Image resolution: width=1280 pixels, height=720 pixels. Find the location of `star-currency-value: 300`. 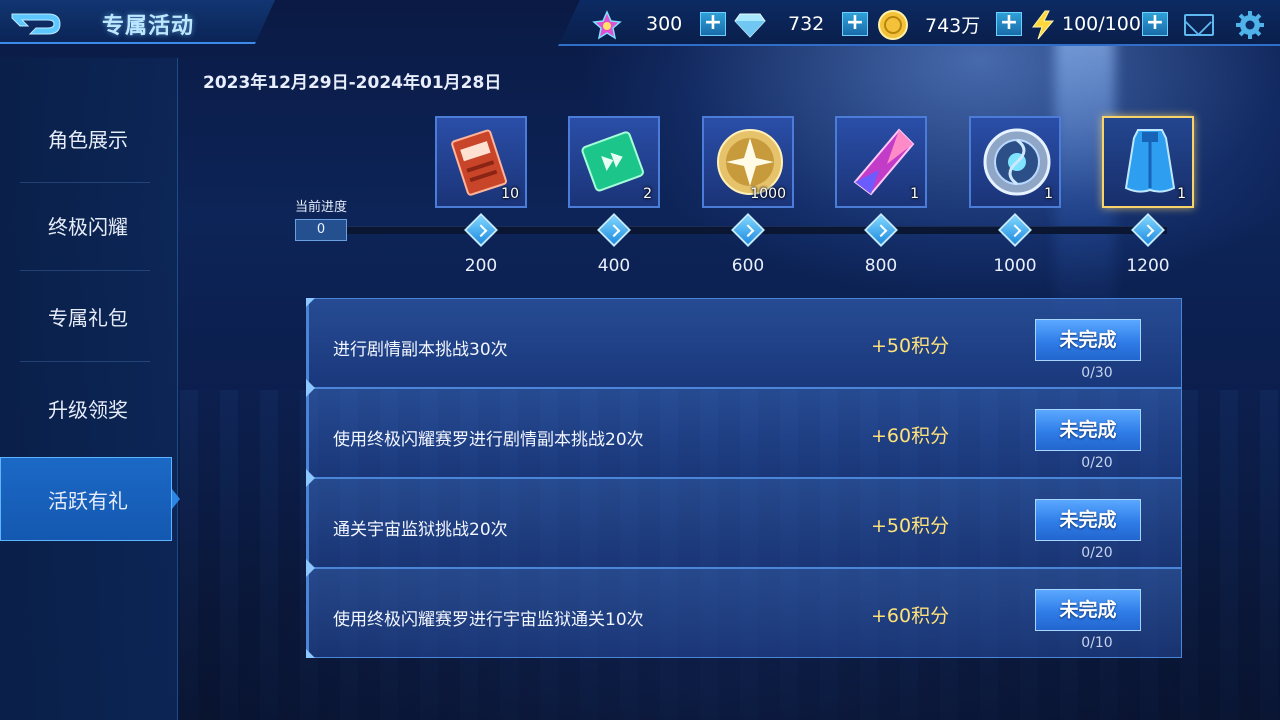

star-currency-value: 300 is located at coordinates (664, 24).